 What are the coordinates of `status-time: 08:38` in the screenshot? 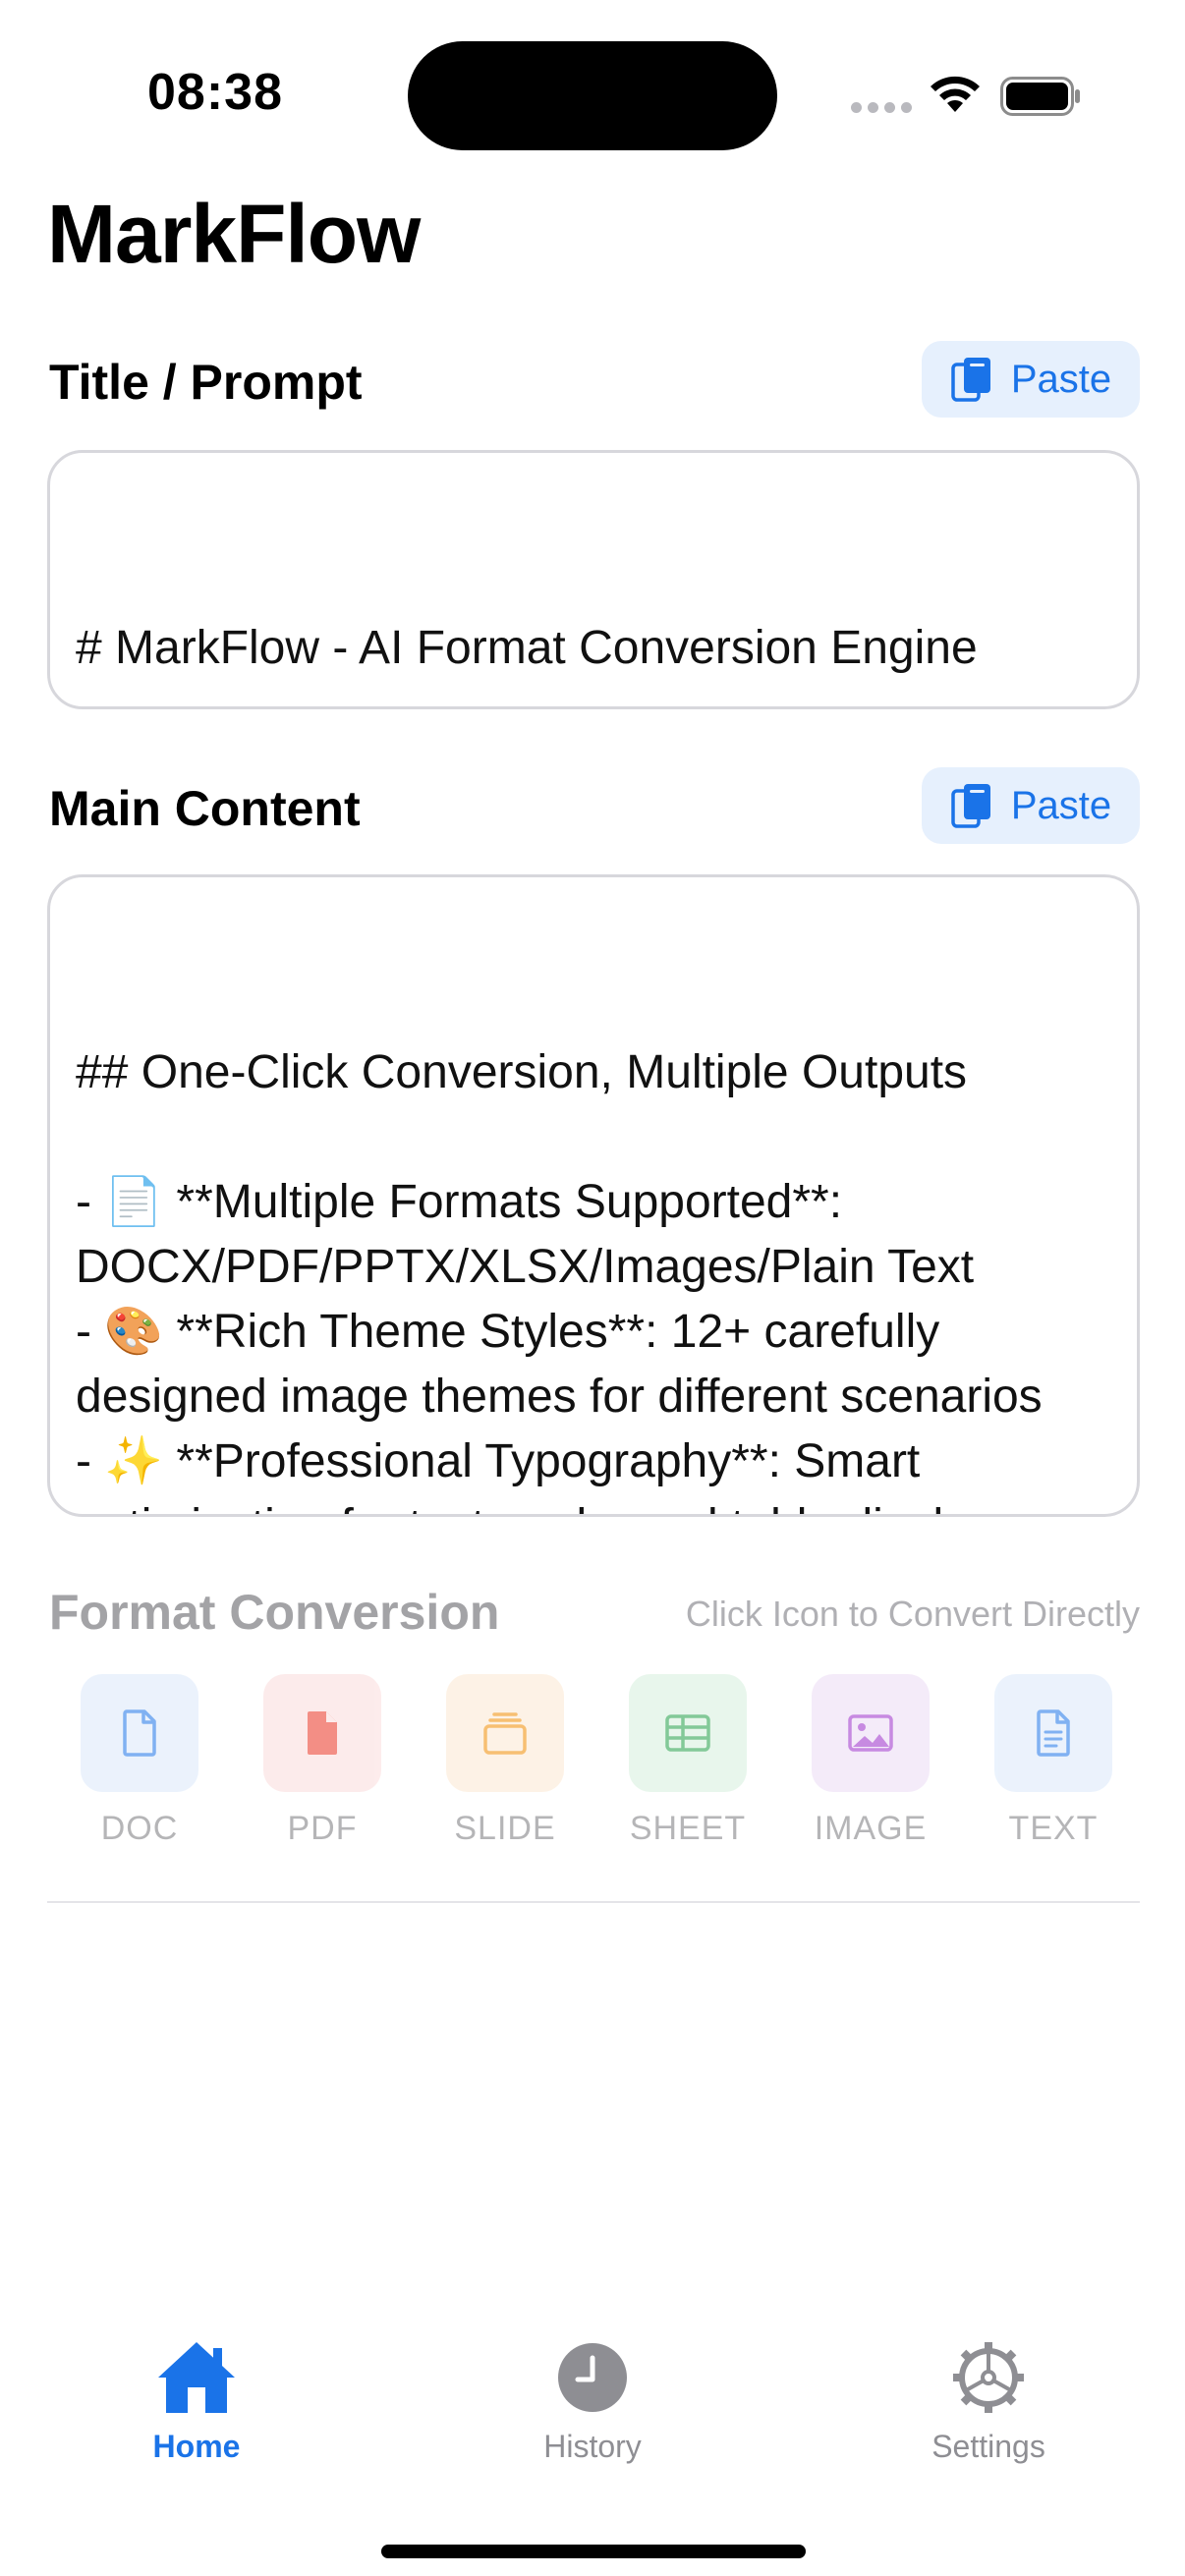 It's located at (215, 92).